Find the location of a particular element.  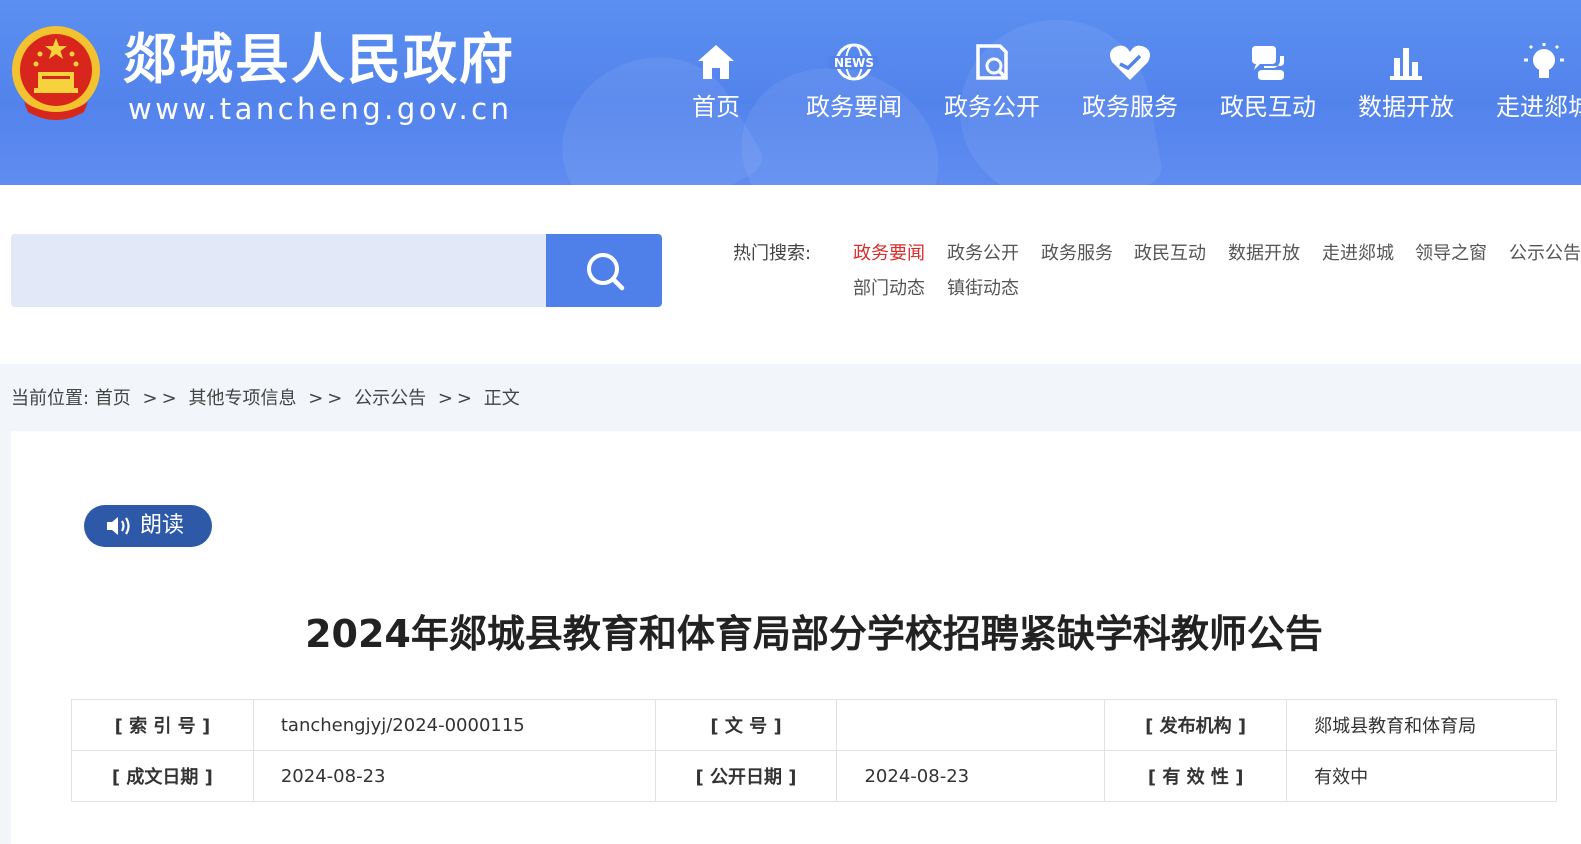

nav-open-affairs: 政务公开 is located at coordinates (992, 82).